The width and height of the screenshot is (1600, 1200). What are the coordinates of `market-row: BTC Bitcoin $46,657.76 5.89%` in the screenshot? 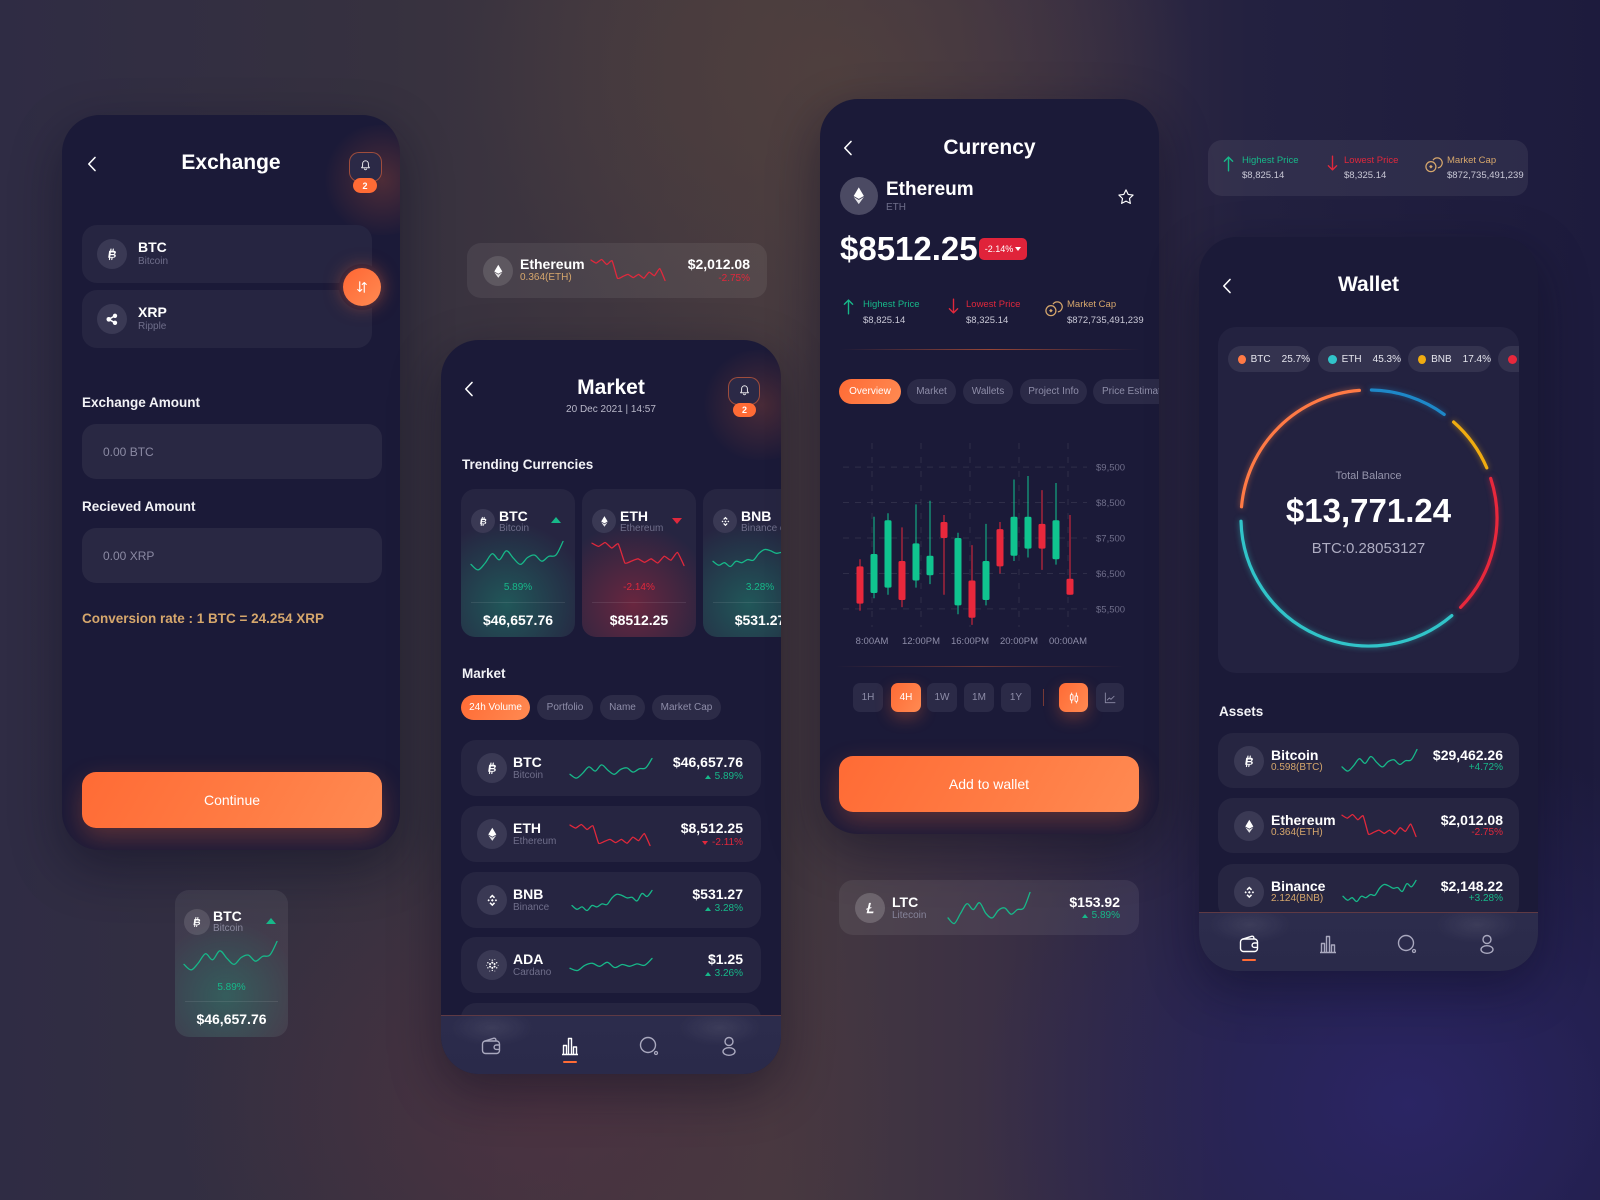 It's located at (611, 768).